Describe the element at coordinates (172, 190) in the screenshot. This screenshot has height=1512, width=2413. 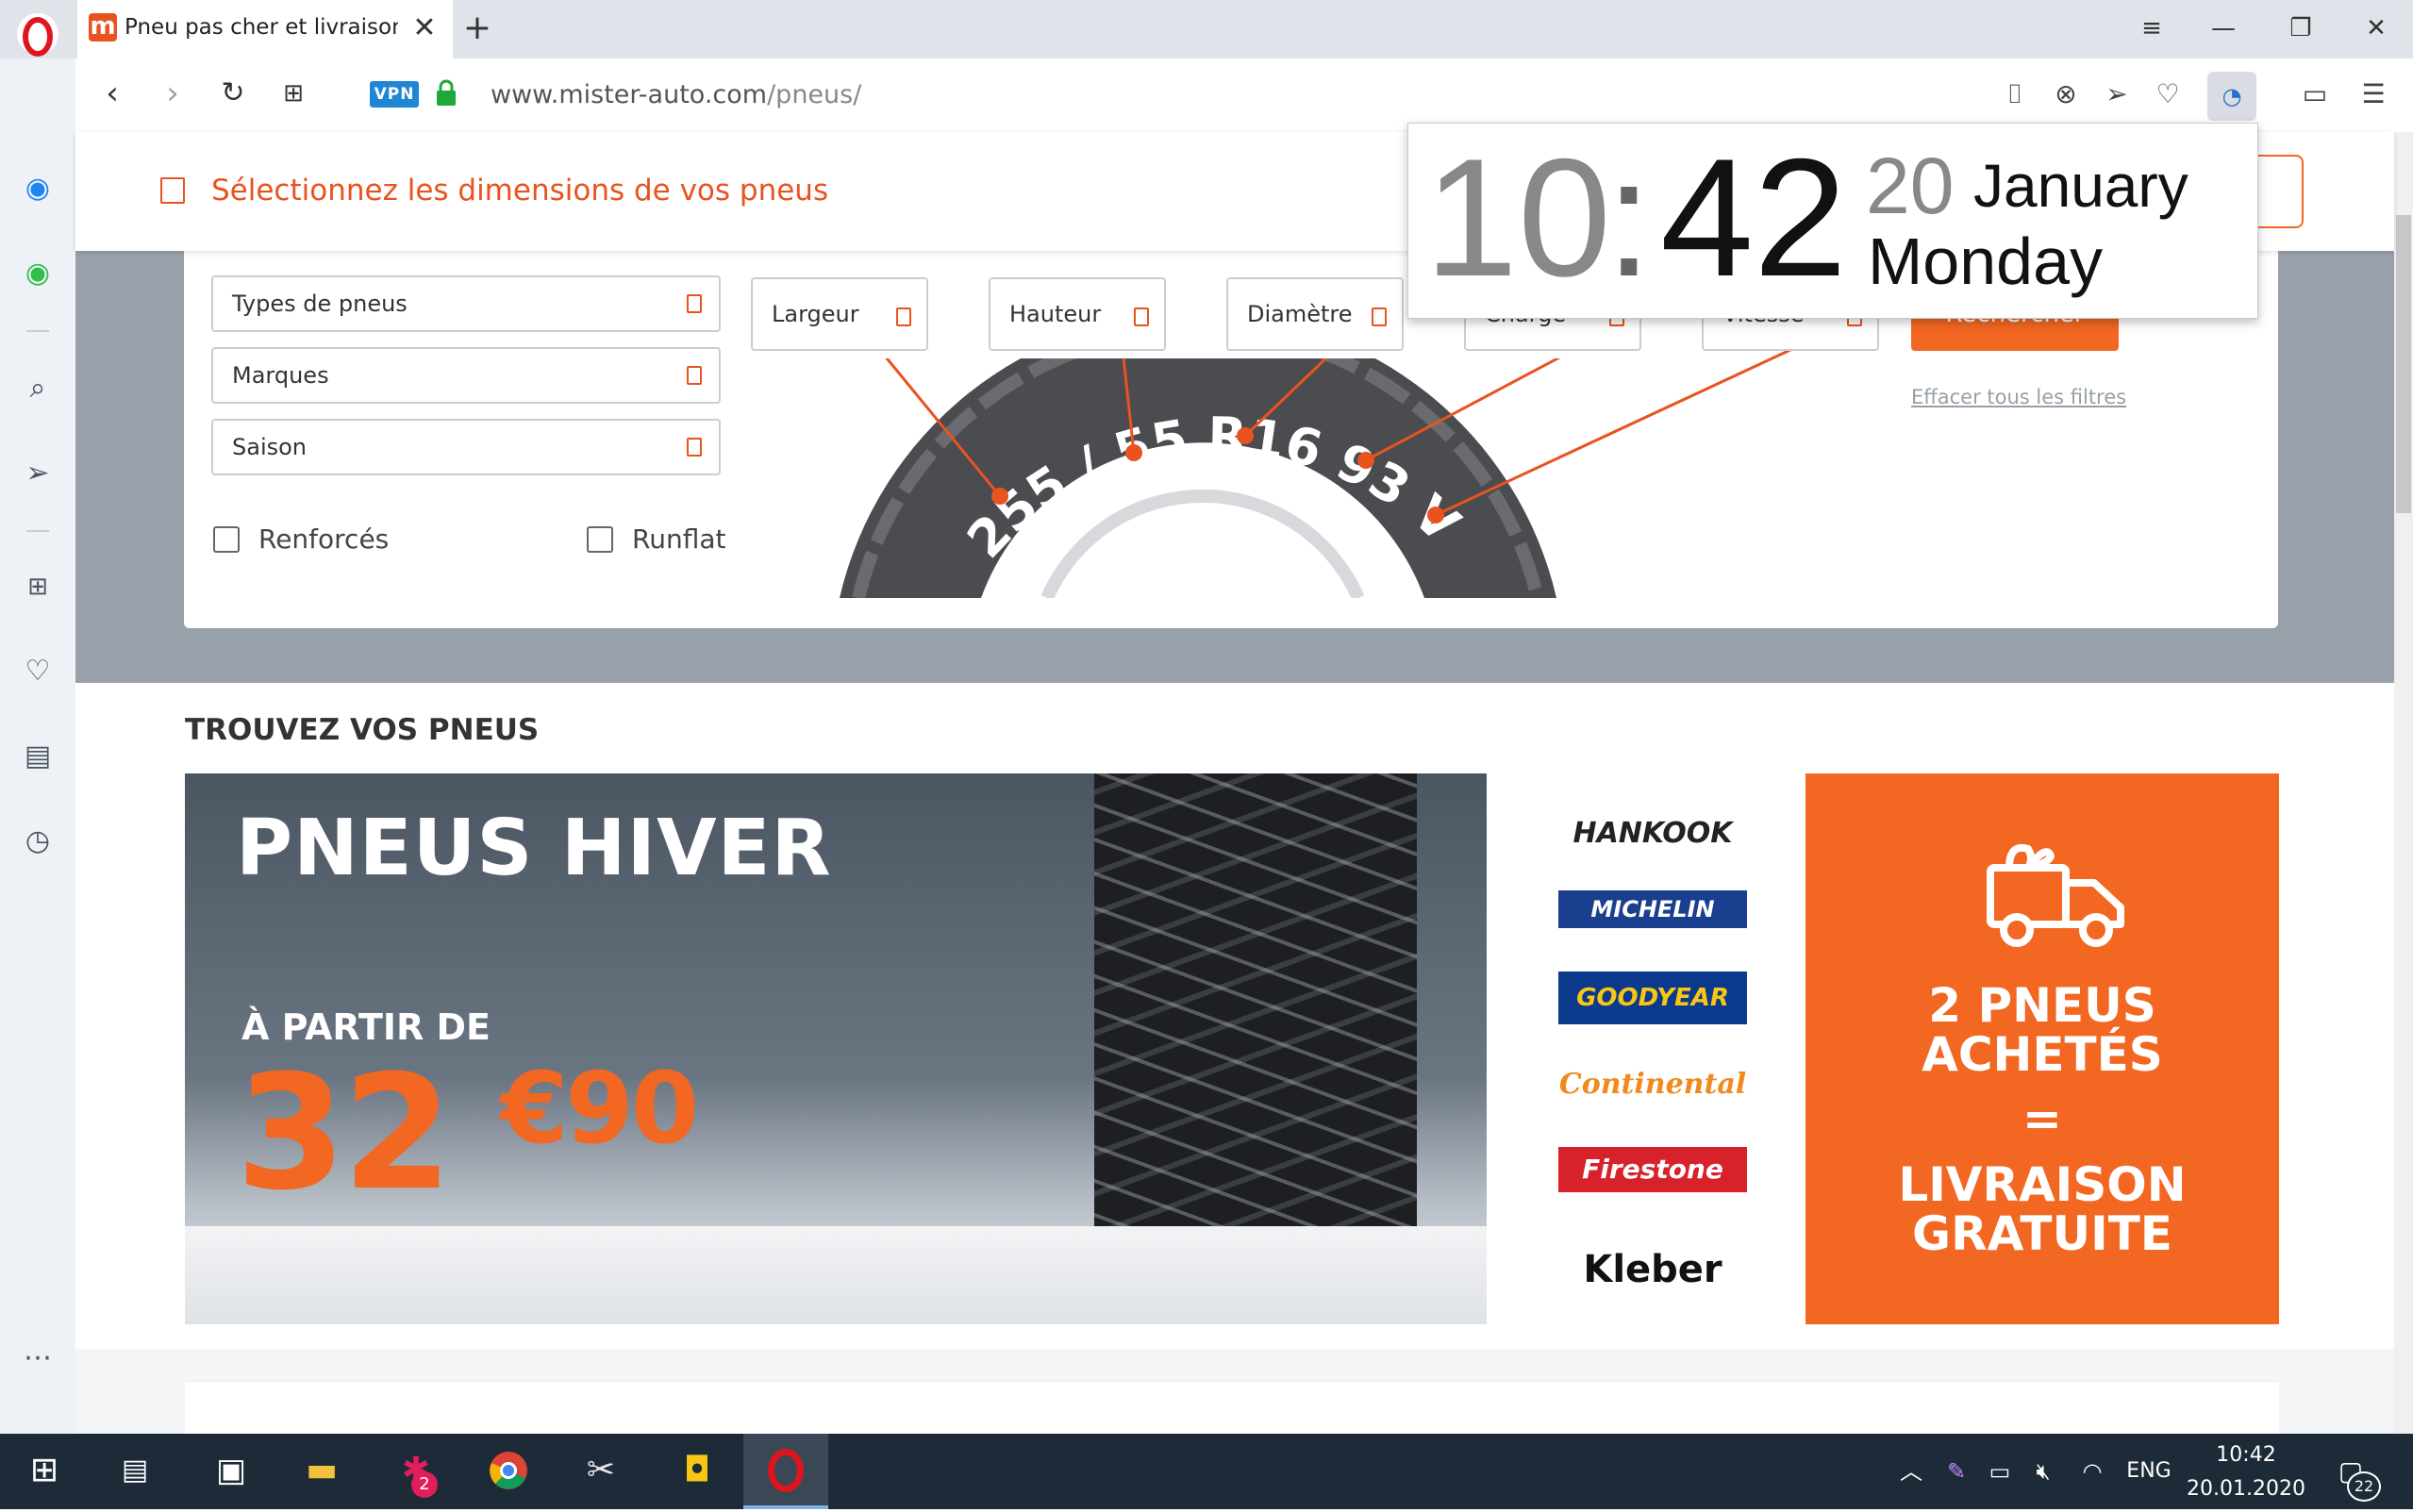
I see `tire-dimension-icon` at that location.